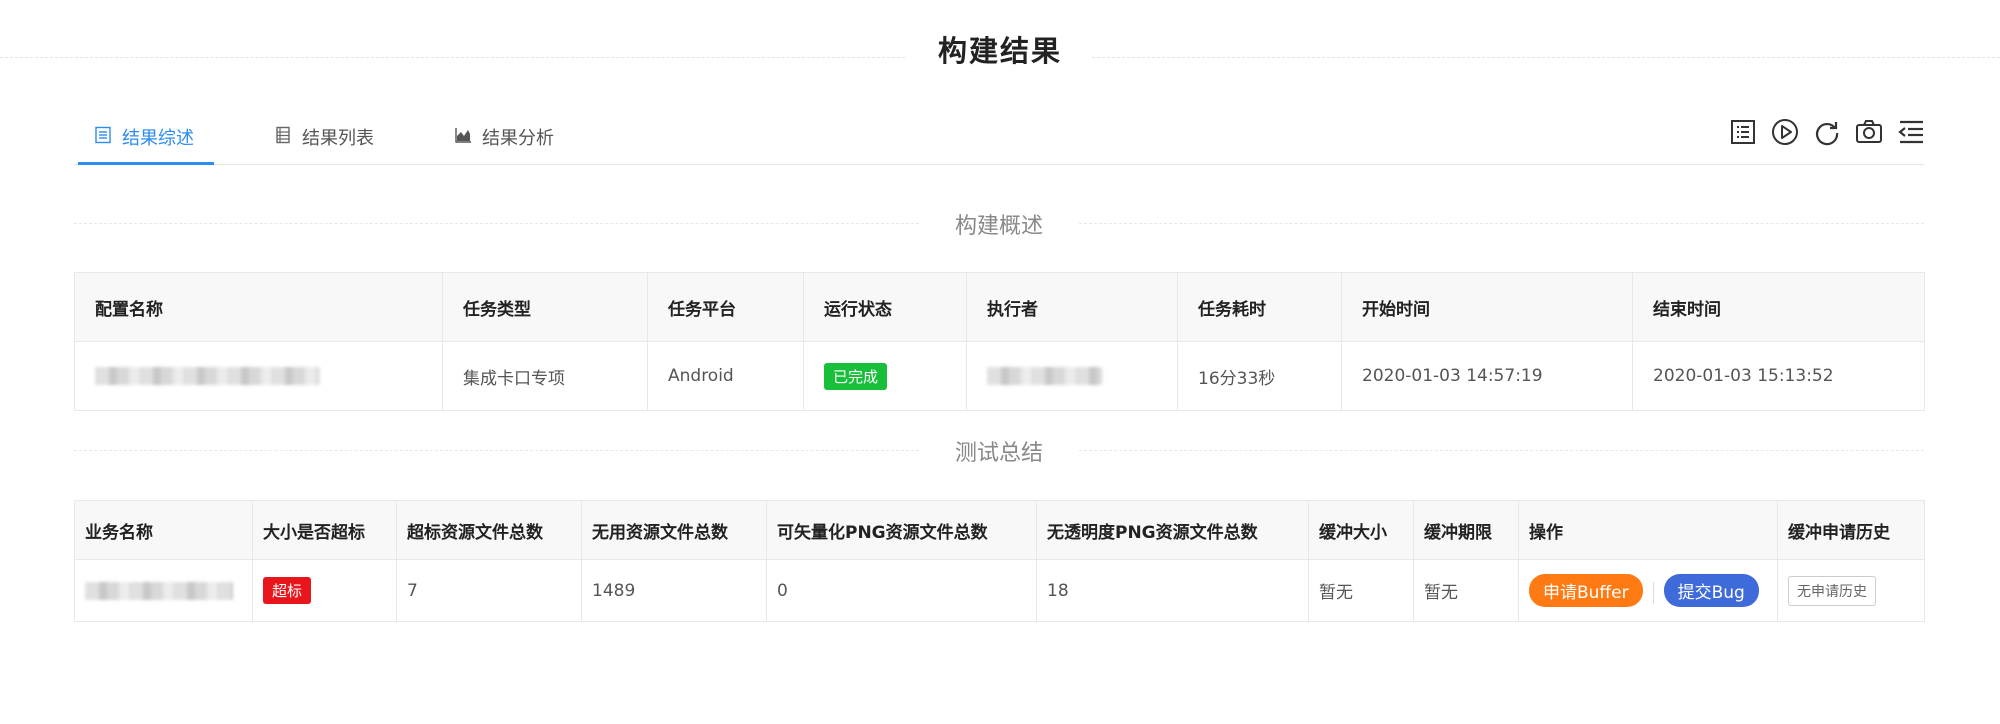 The height and width of the screenshot is (724, 2000). What do you see at coordinates (1466, 590) in the screenshot?
I see `buffer-deadline-cell: 暂无` at bounding box center [1466, 590].